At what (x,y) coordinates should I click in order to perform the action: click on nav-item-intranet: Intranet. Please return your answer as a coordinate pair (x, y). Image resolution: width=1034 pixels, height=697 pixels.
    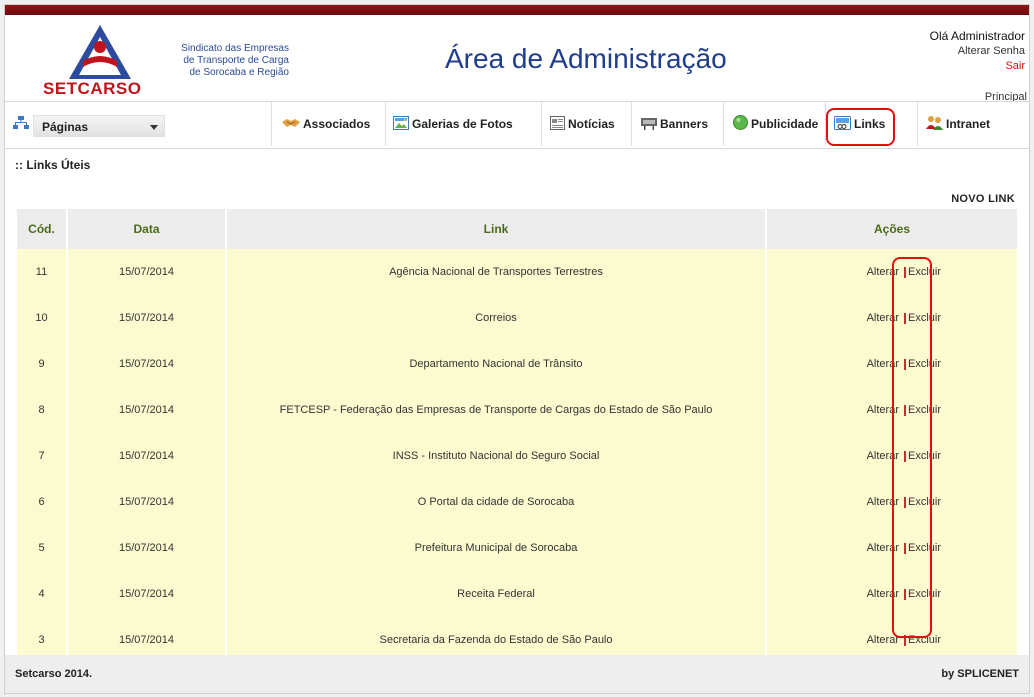
    Looking at the image, I should click on (974, 124).